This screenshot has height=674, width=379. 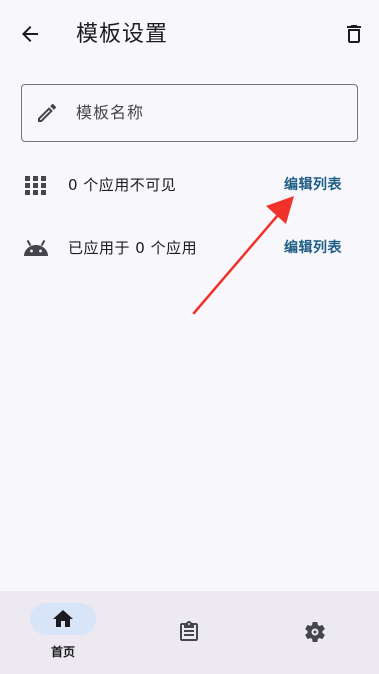 I want to click on bottom-navigation: 首页, so click(x=189, y=632).